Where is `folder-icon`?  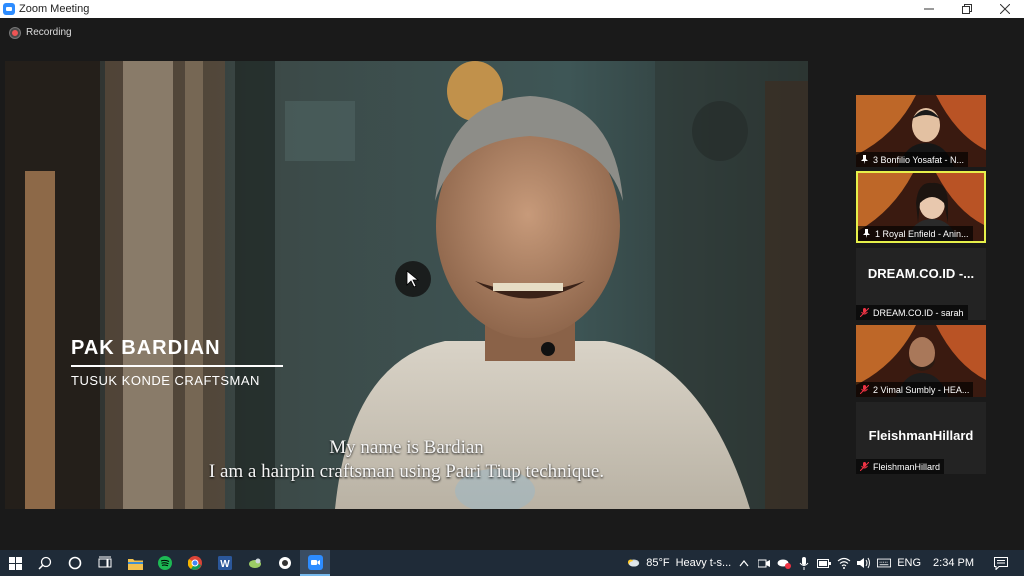 folder-icon is located at coordinates (135, 564).